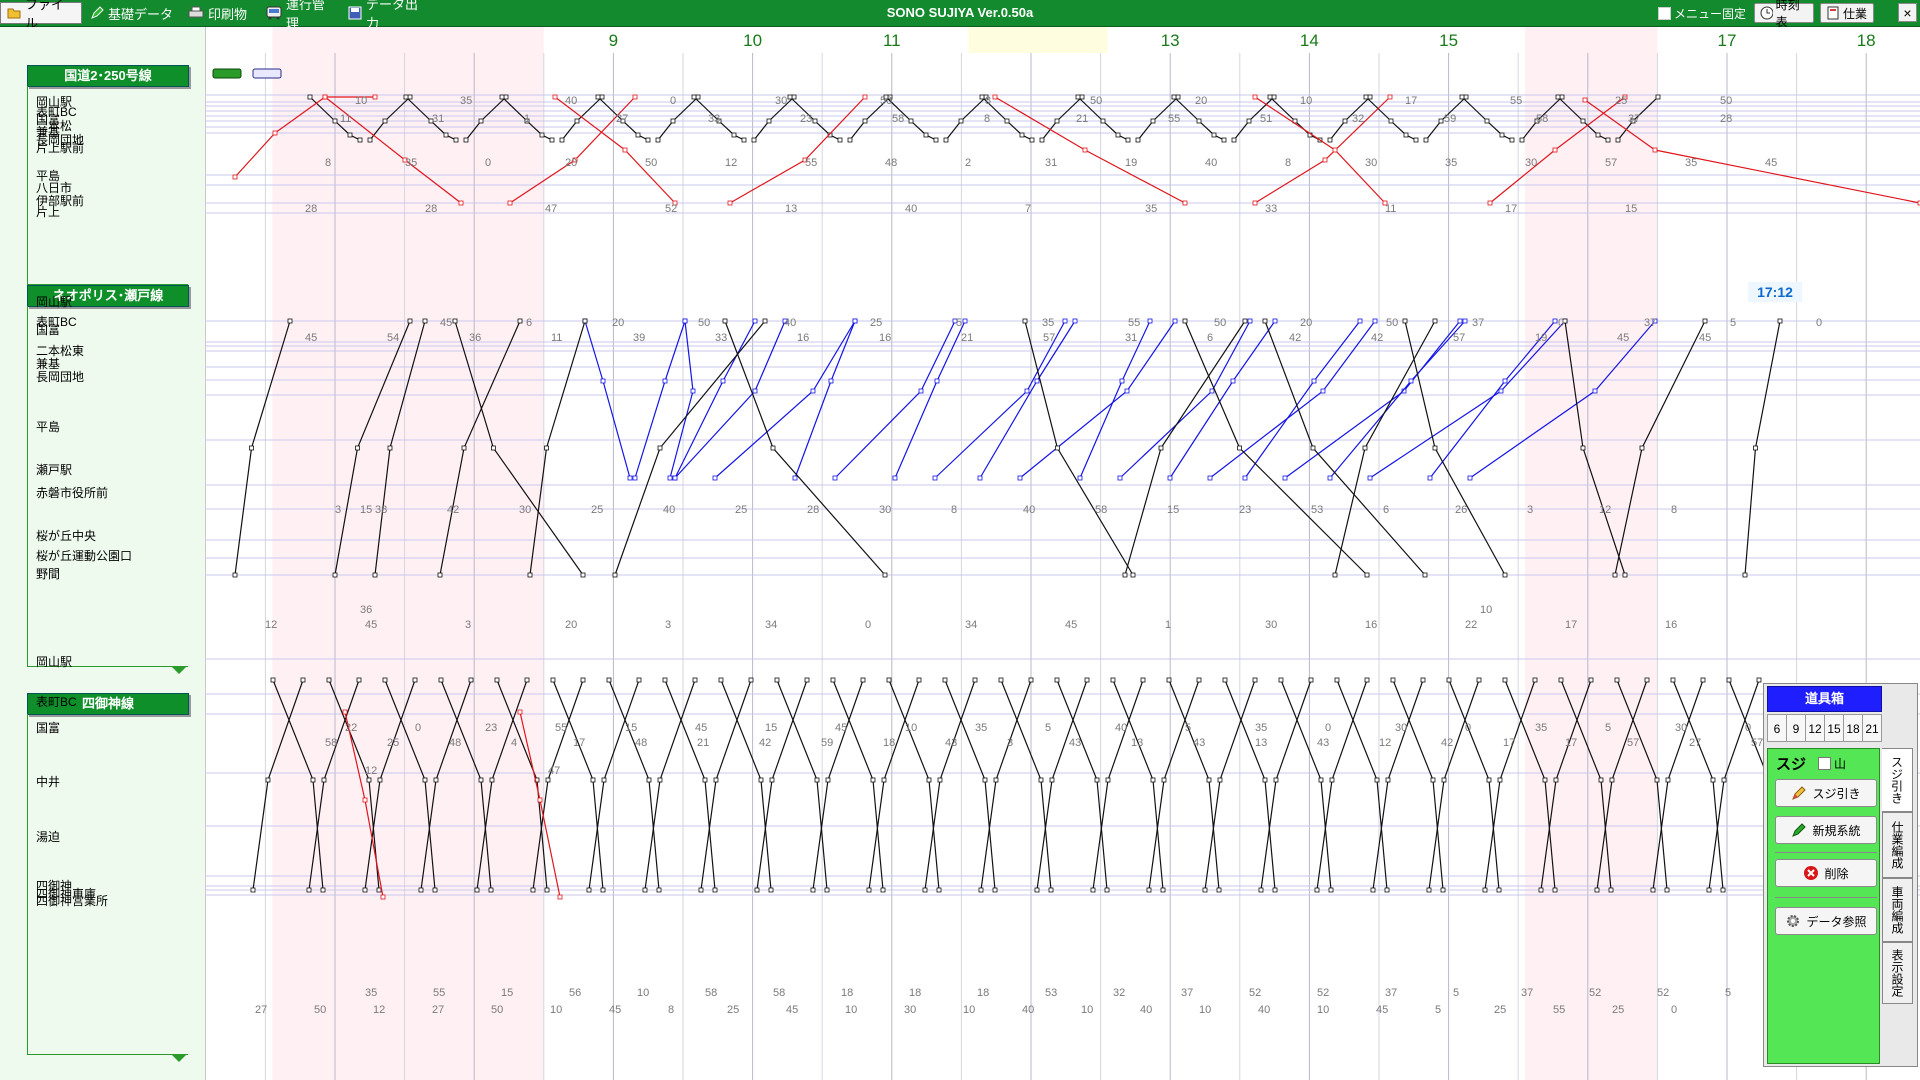 Image resolution: width=1920 pixels, height=1080 pixels. What do you see at coordinates (41, 15) in the screenshot?
I see `menu-file: ファイル` at bounding box center [41, 15].